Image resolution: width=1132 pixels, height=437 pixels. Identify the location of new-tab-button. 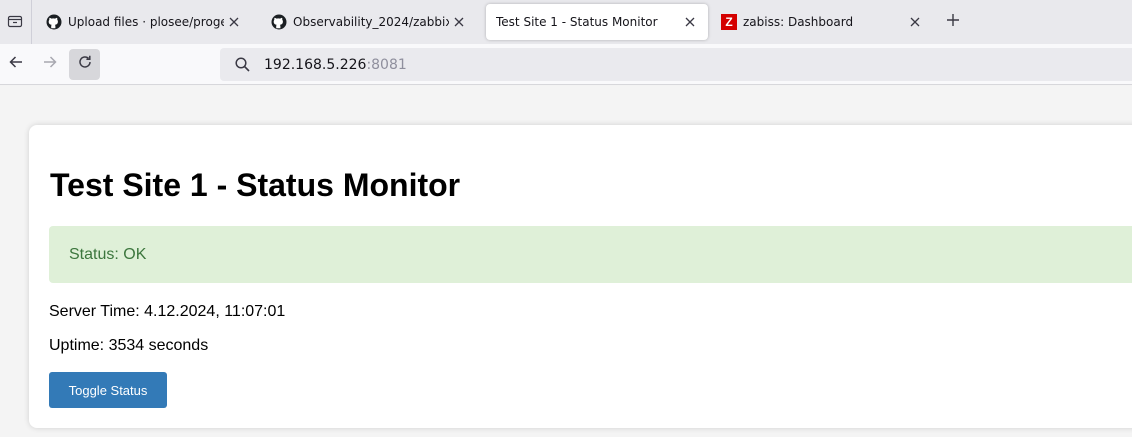
(953, 22).